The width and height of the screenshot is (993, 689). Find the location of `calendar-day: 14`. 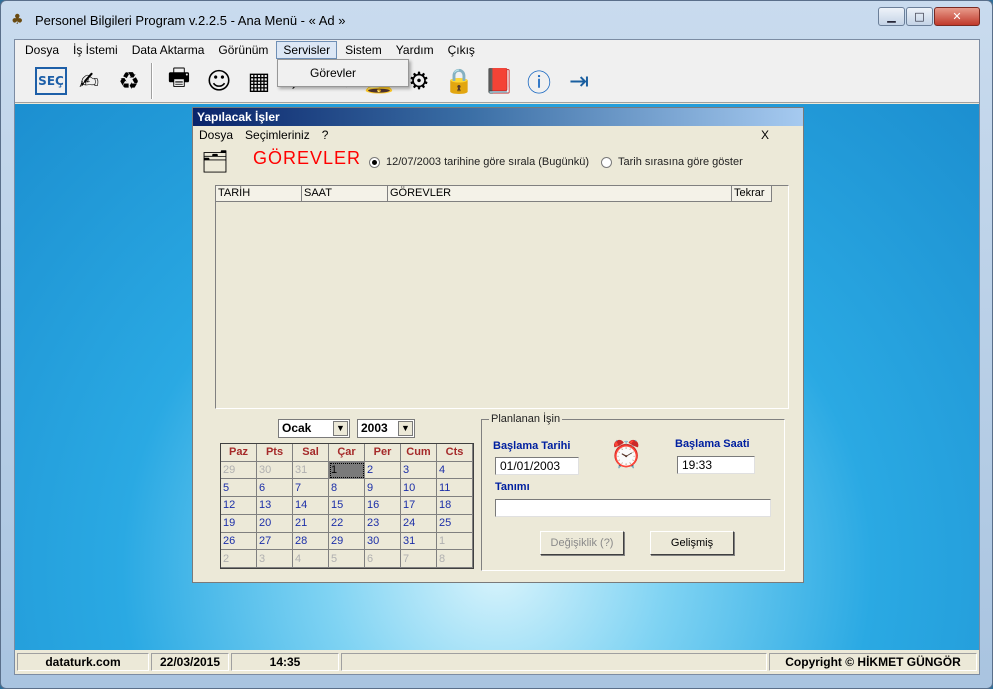

calendar-day: 14 is located at coordinates (311, 506).